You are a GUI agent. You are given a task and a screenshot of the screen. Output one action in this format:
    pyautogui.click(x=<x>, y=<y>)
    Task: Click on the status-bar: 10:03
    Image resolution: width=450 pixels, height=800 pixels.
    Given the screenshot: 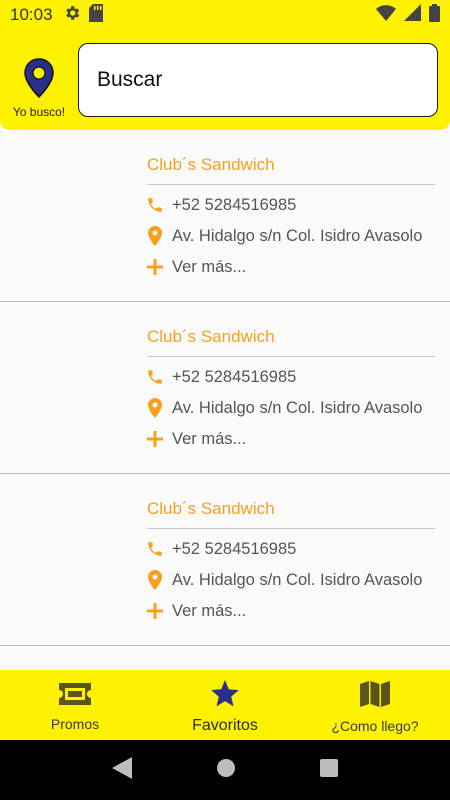 What is the action you would take?
    pyautogui.click(x=225, y=15)
    